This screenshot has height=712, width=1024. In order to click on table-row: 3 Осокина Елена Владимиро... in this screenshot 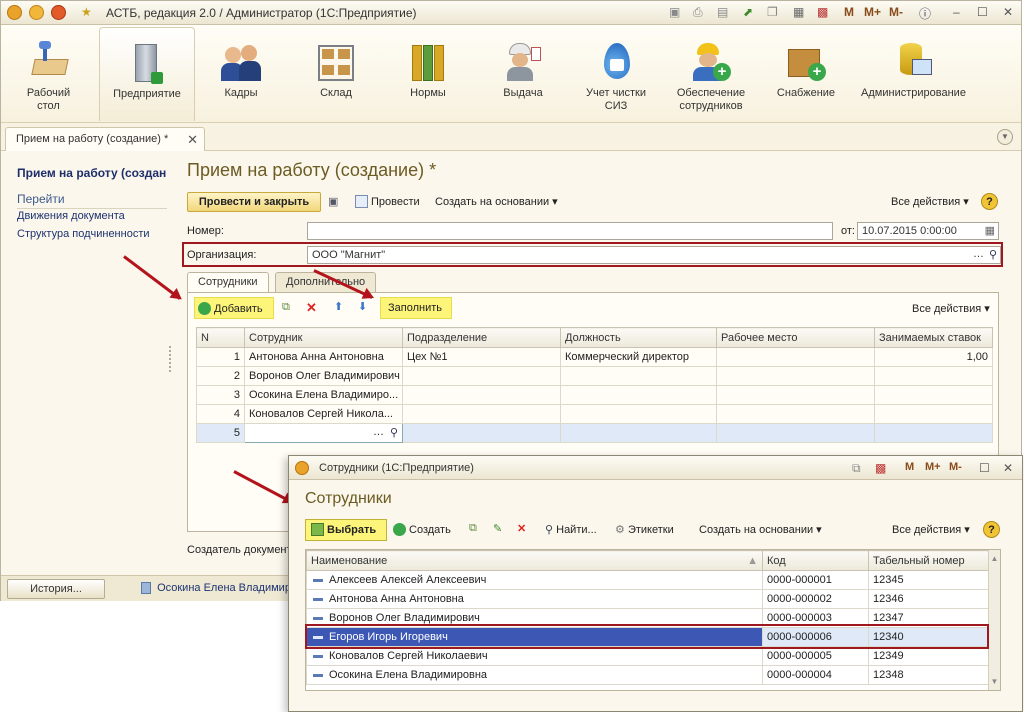, I will do `click(594, 395)`.